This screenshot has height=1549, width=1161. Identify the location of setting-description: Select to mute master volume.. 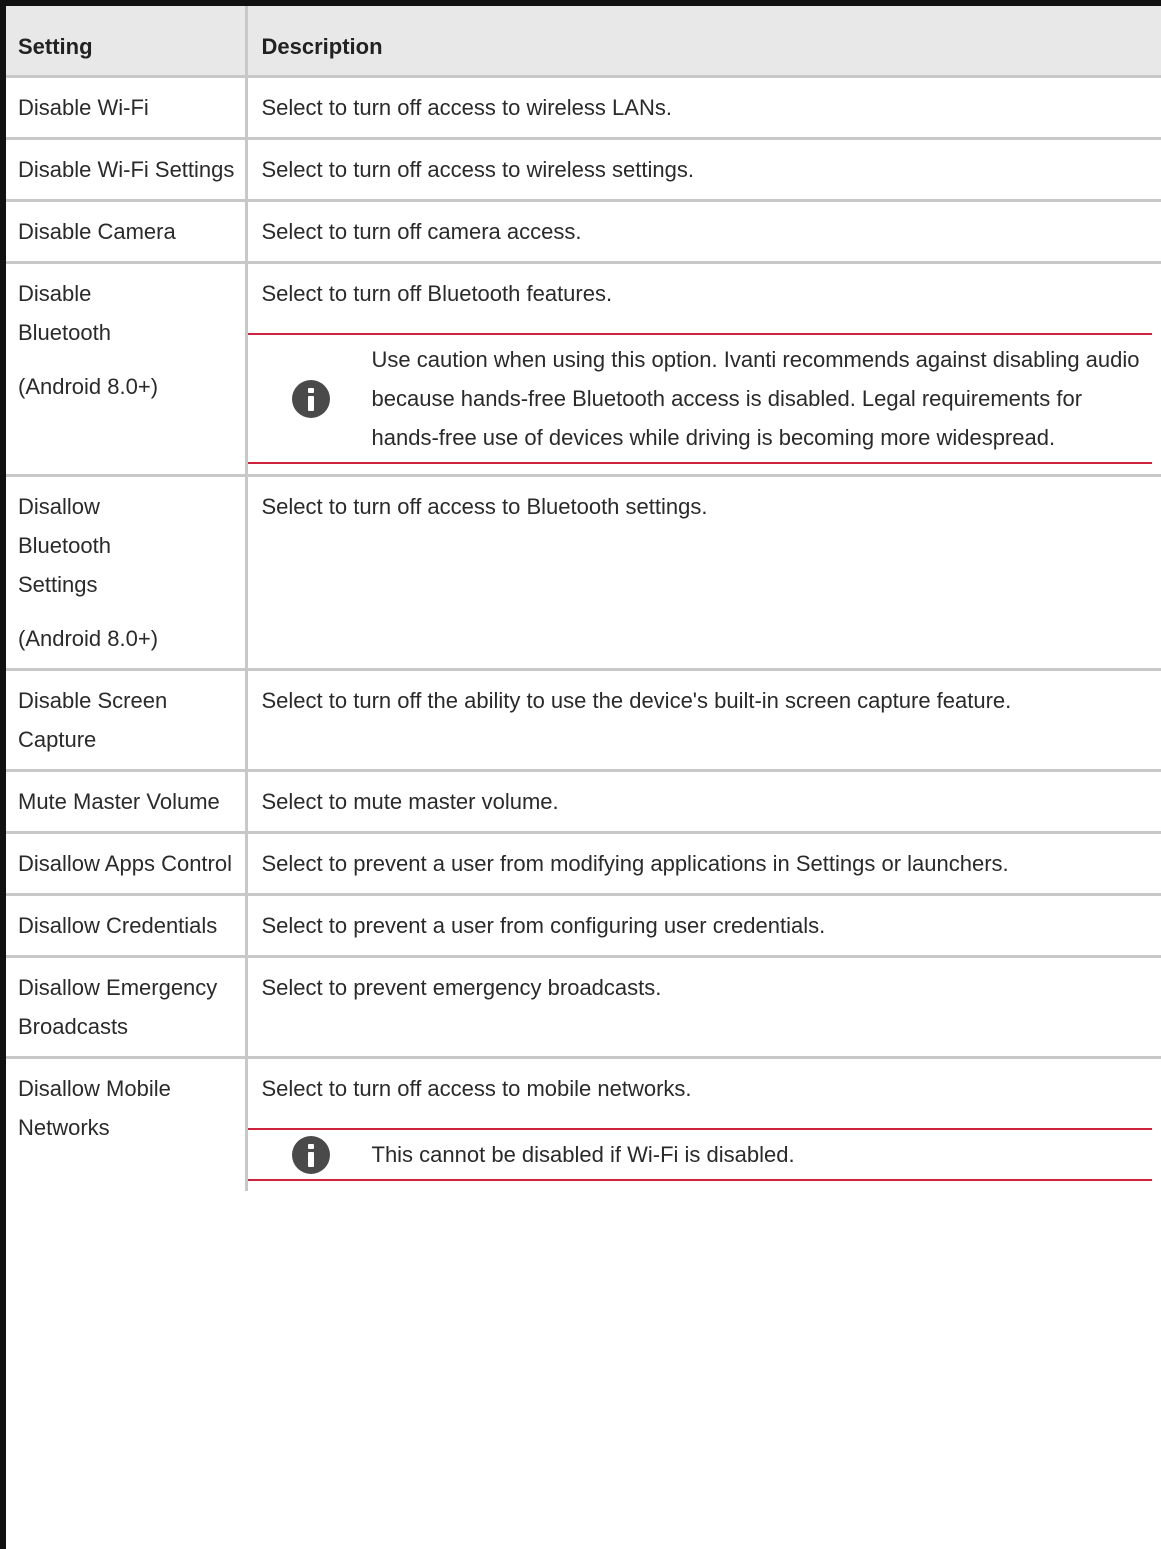
(702, 802).